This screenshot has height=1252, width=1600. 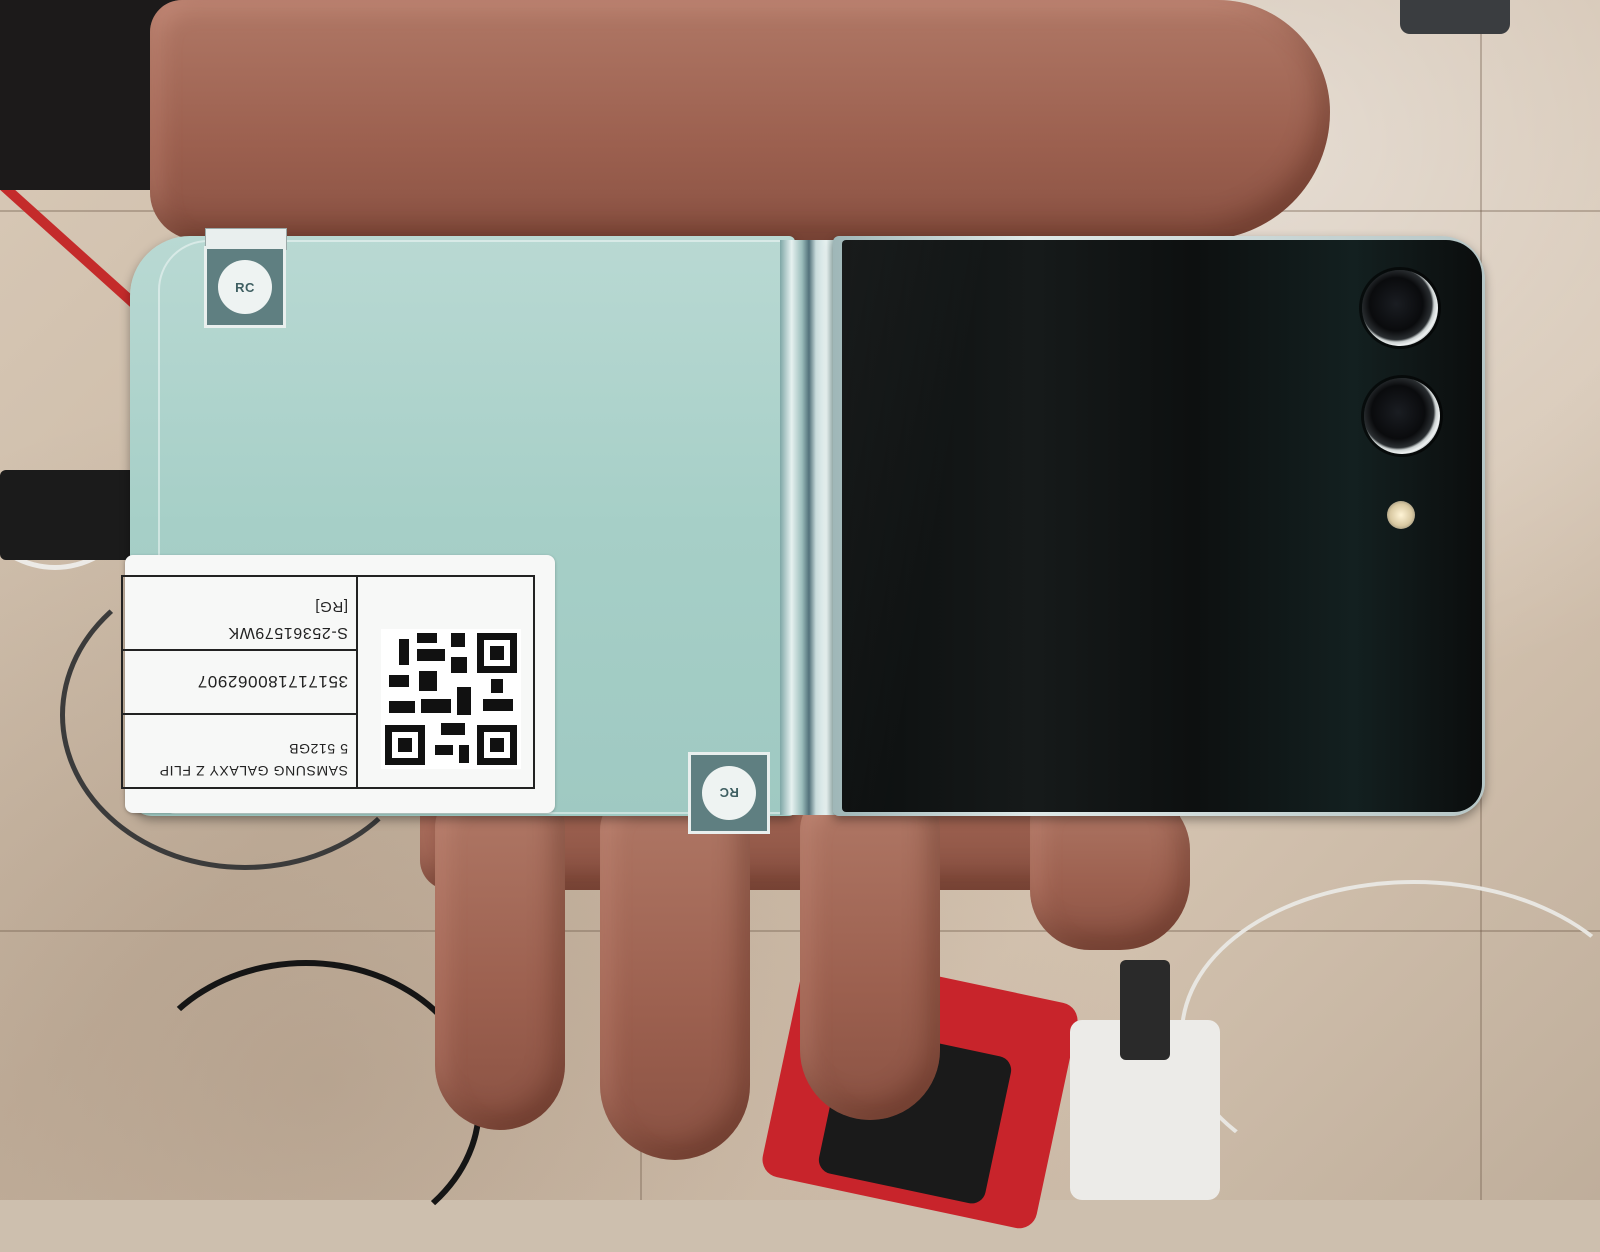 I want to click on camera-lens-bottom-icon, so click(x=1402, y=416).